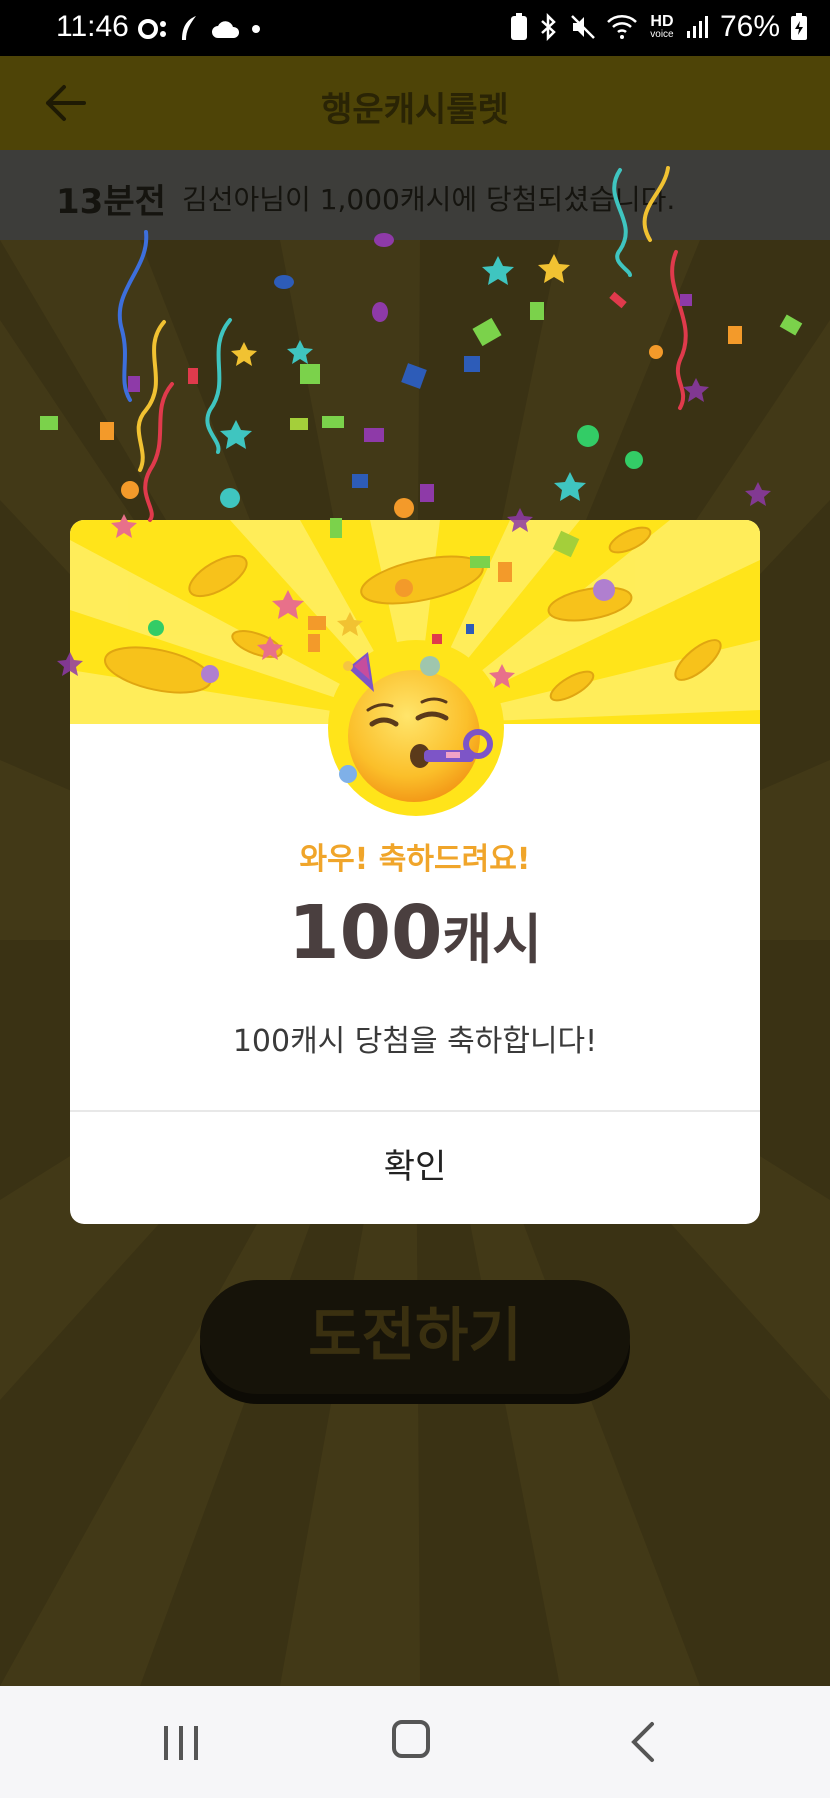 This screenshot has width=830, height=1798. What do you see at coordinates (622, 27) in the screenshot?
I see `wifi-icon` at bounding box center [622, 27].